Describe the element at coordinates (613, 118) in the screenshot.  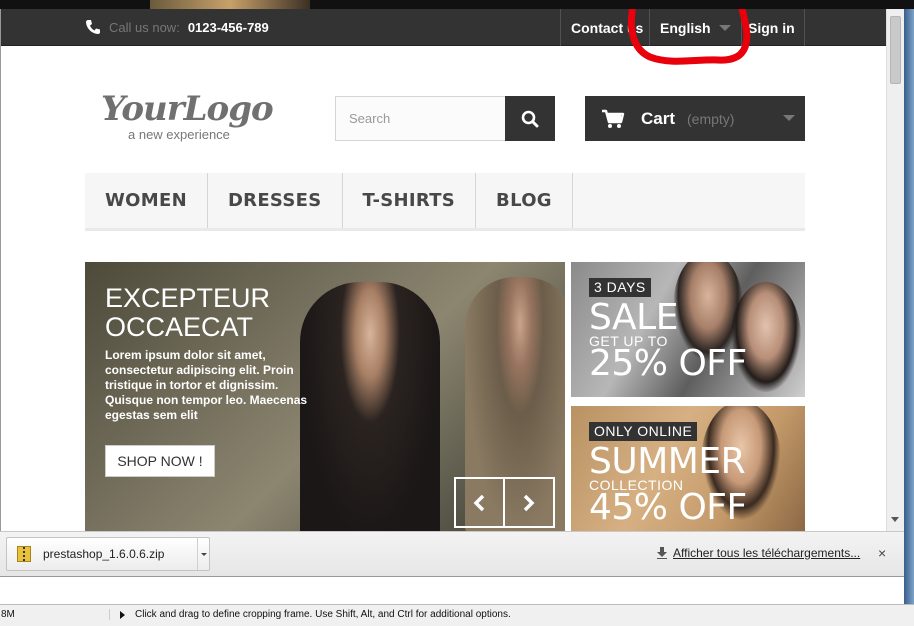
I see `cart-icon` at that location.